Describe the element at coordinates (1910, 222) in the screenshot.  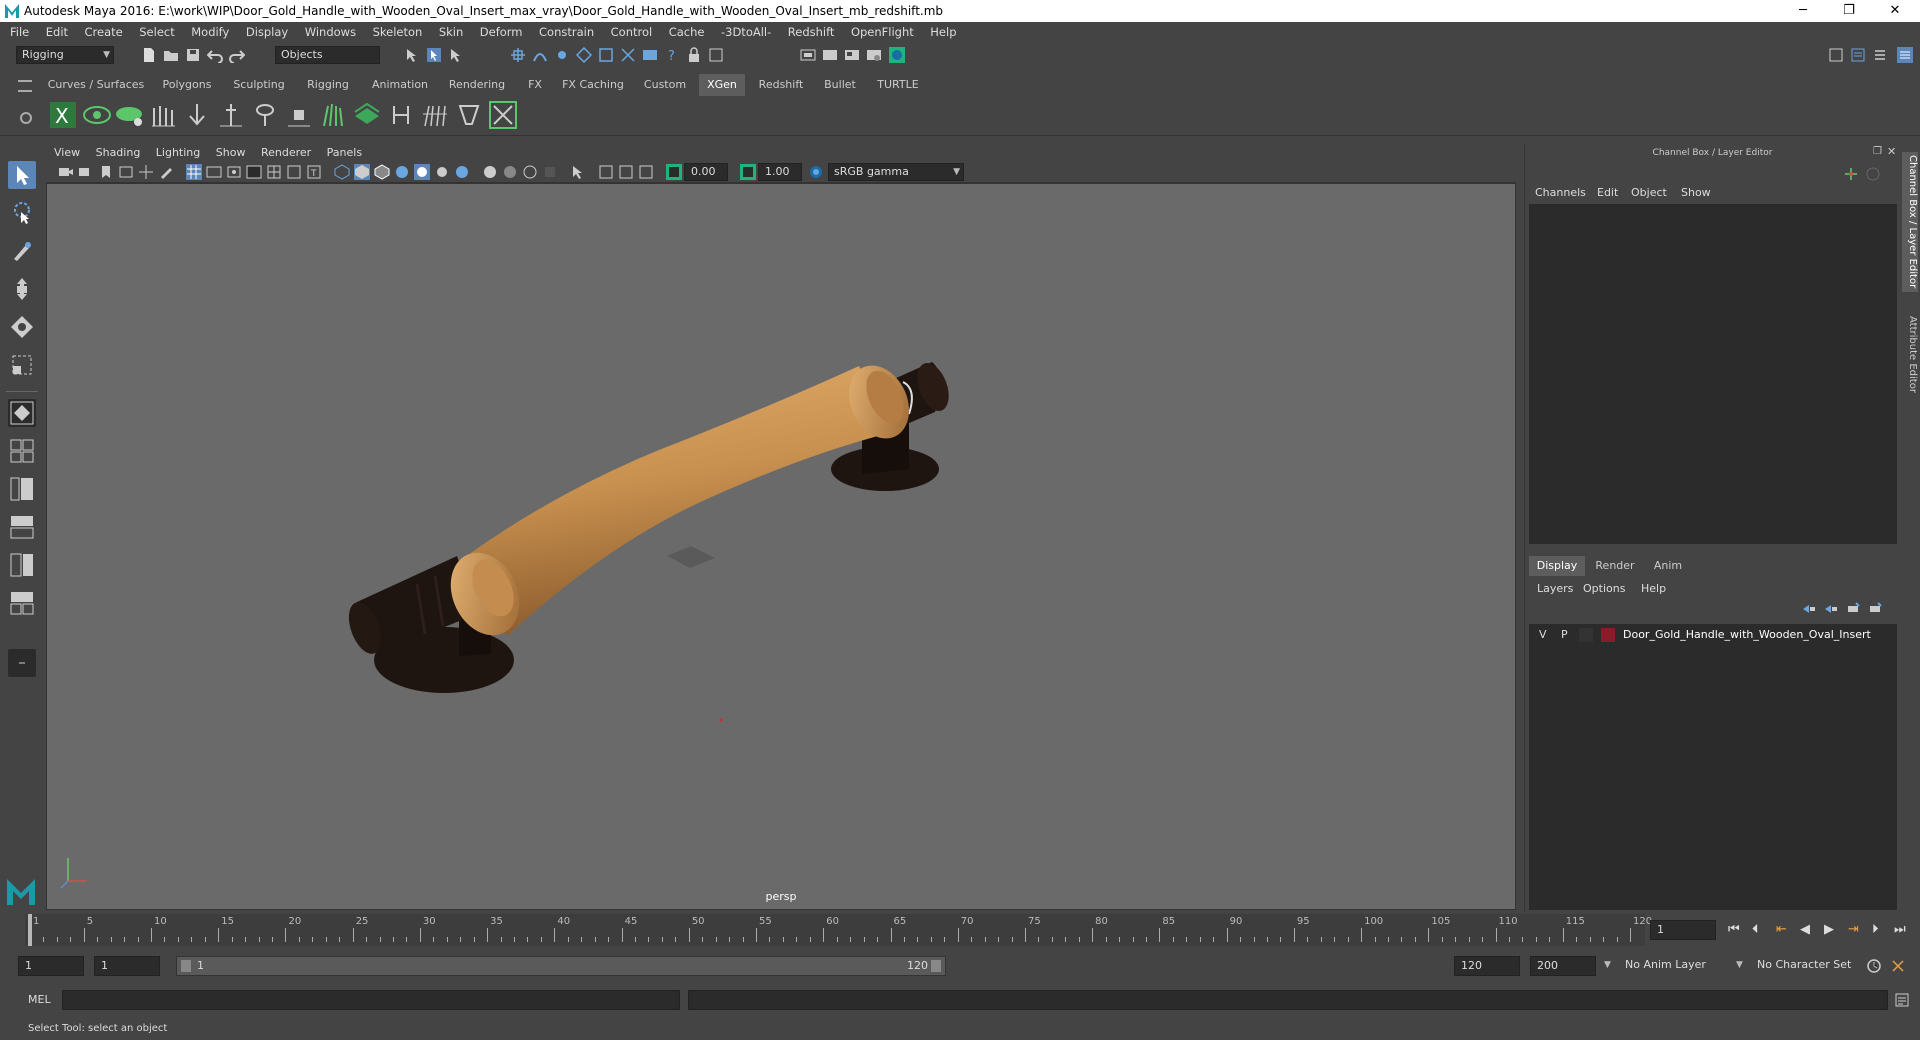
I see `side-tab-channel-box: Channel Box / Layer Editor` at that location.